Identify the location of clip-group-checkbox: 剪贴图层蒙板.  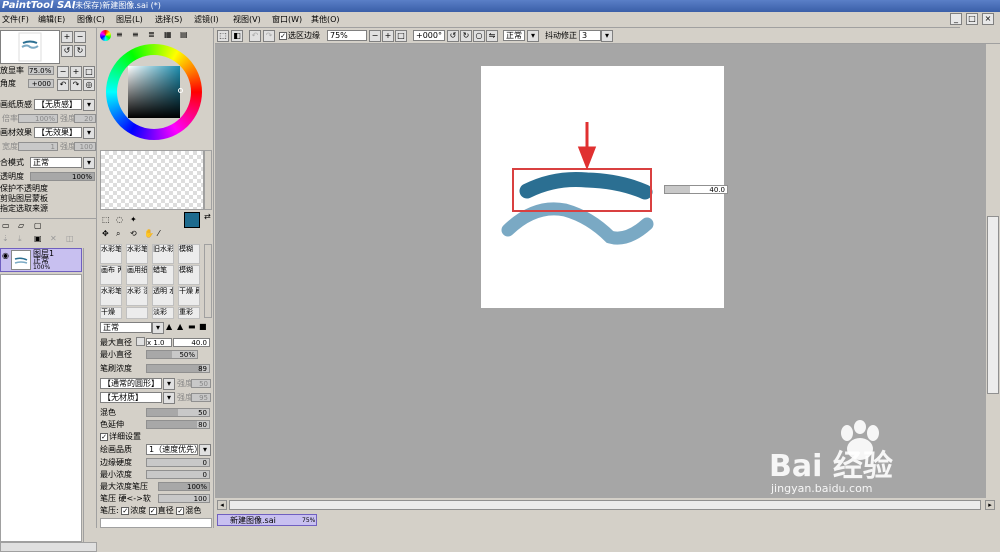
(24, 199).